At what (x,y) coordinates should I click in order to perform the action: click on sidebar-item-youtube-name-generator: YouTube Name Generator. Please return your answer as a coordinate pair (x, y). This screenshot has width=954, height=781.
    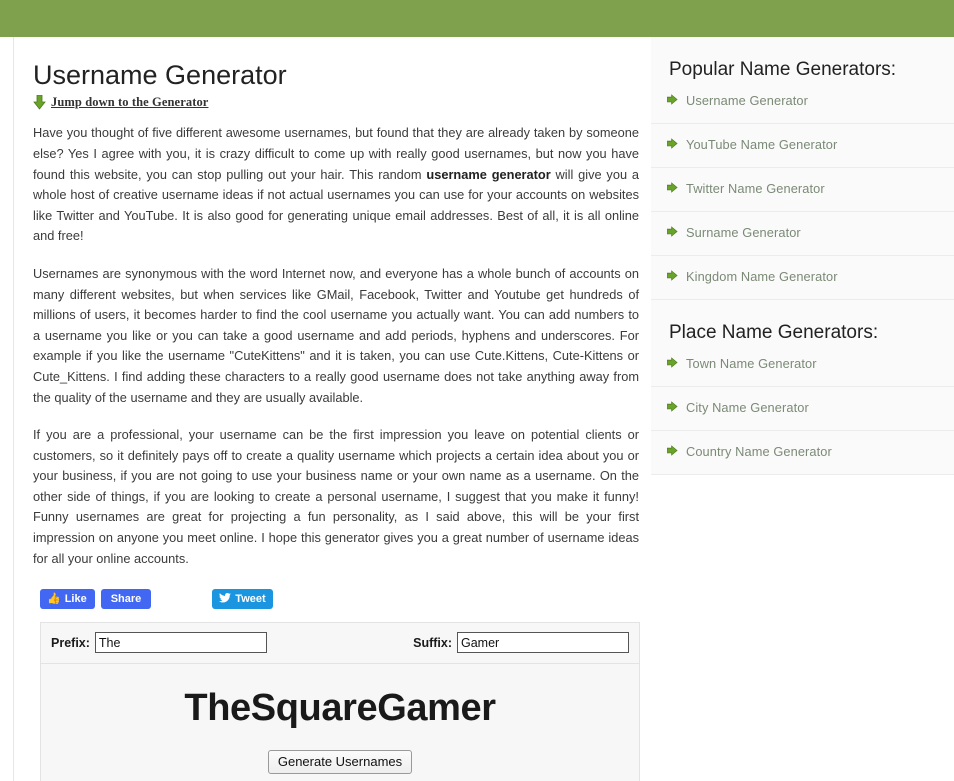
    Looking at the image, I should click on (802, 145).